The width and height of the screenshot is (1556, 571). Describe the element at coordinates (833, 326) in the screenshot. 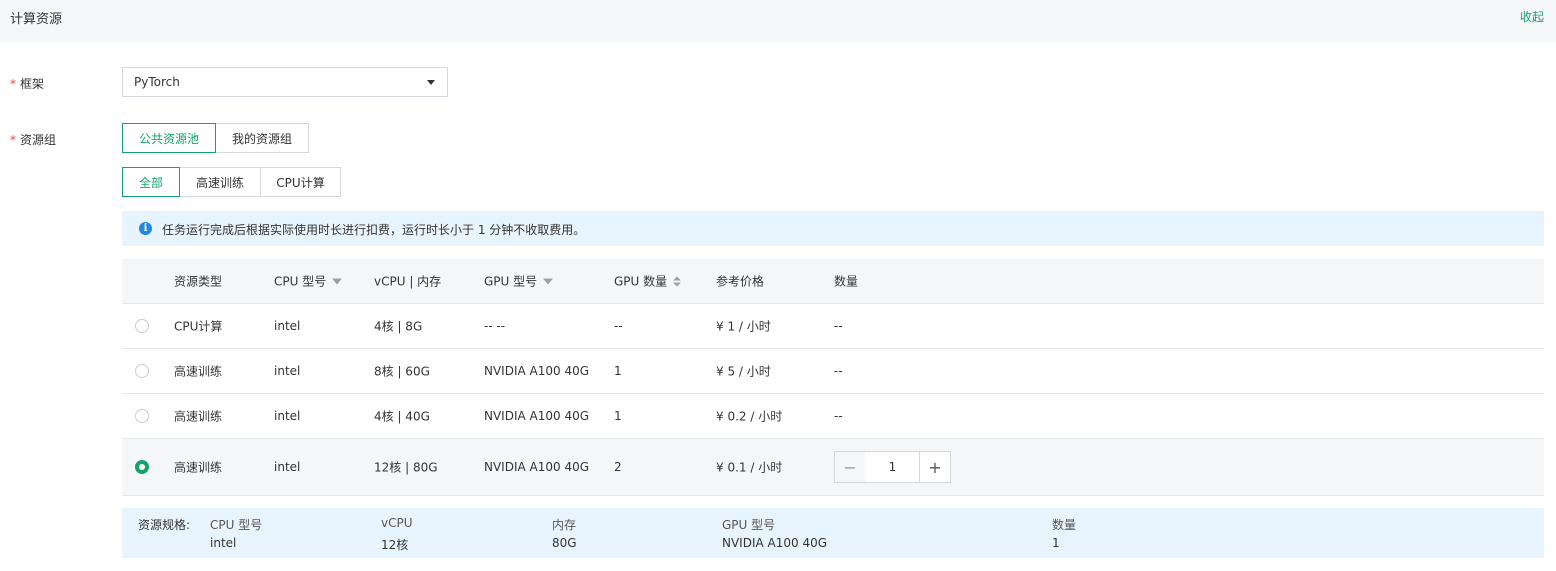

I see `table-row: CPU计算 intel 4核 | 8G -- -- -- ¥ 1 / 小时 --` at that location.